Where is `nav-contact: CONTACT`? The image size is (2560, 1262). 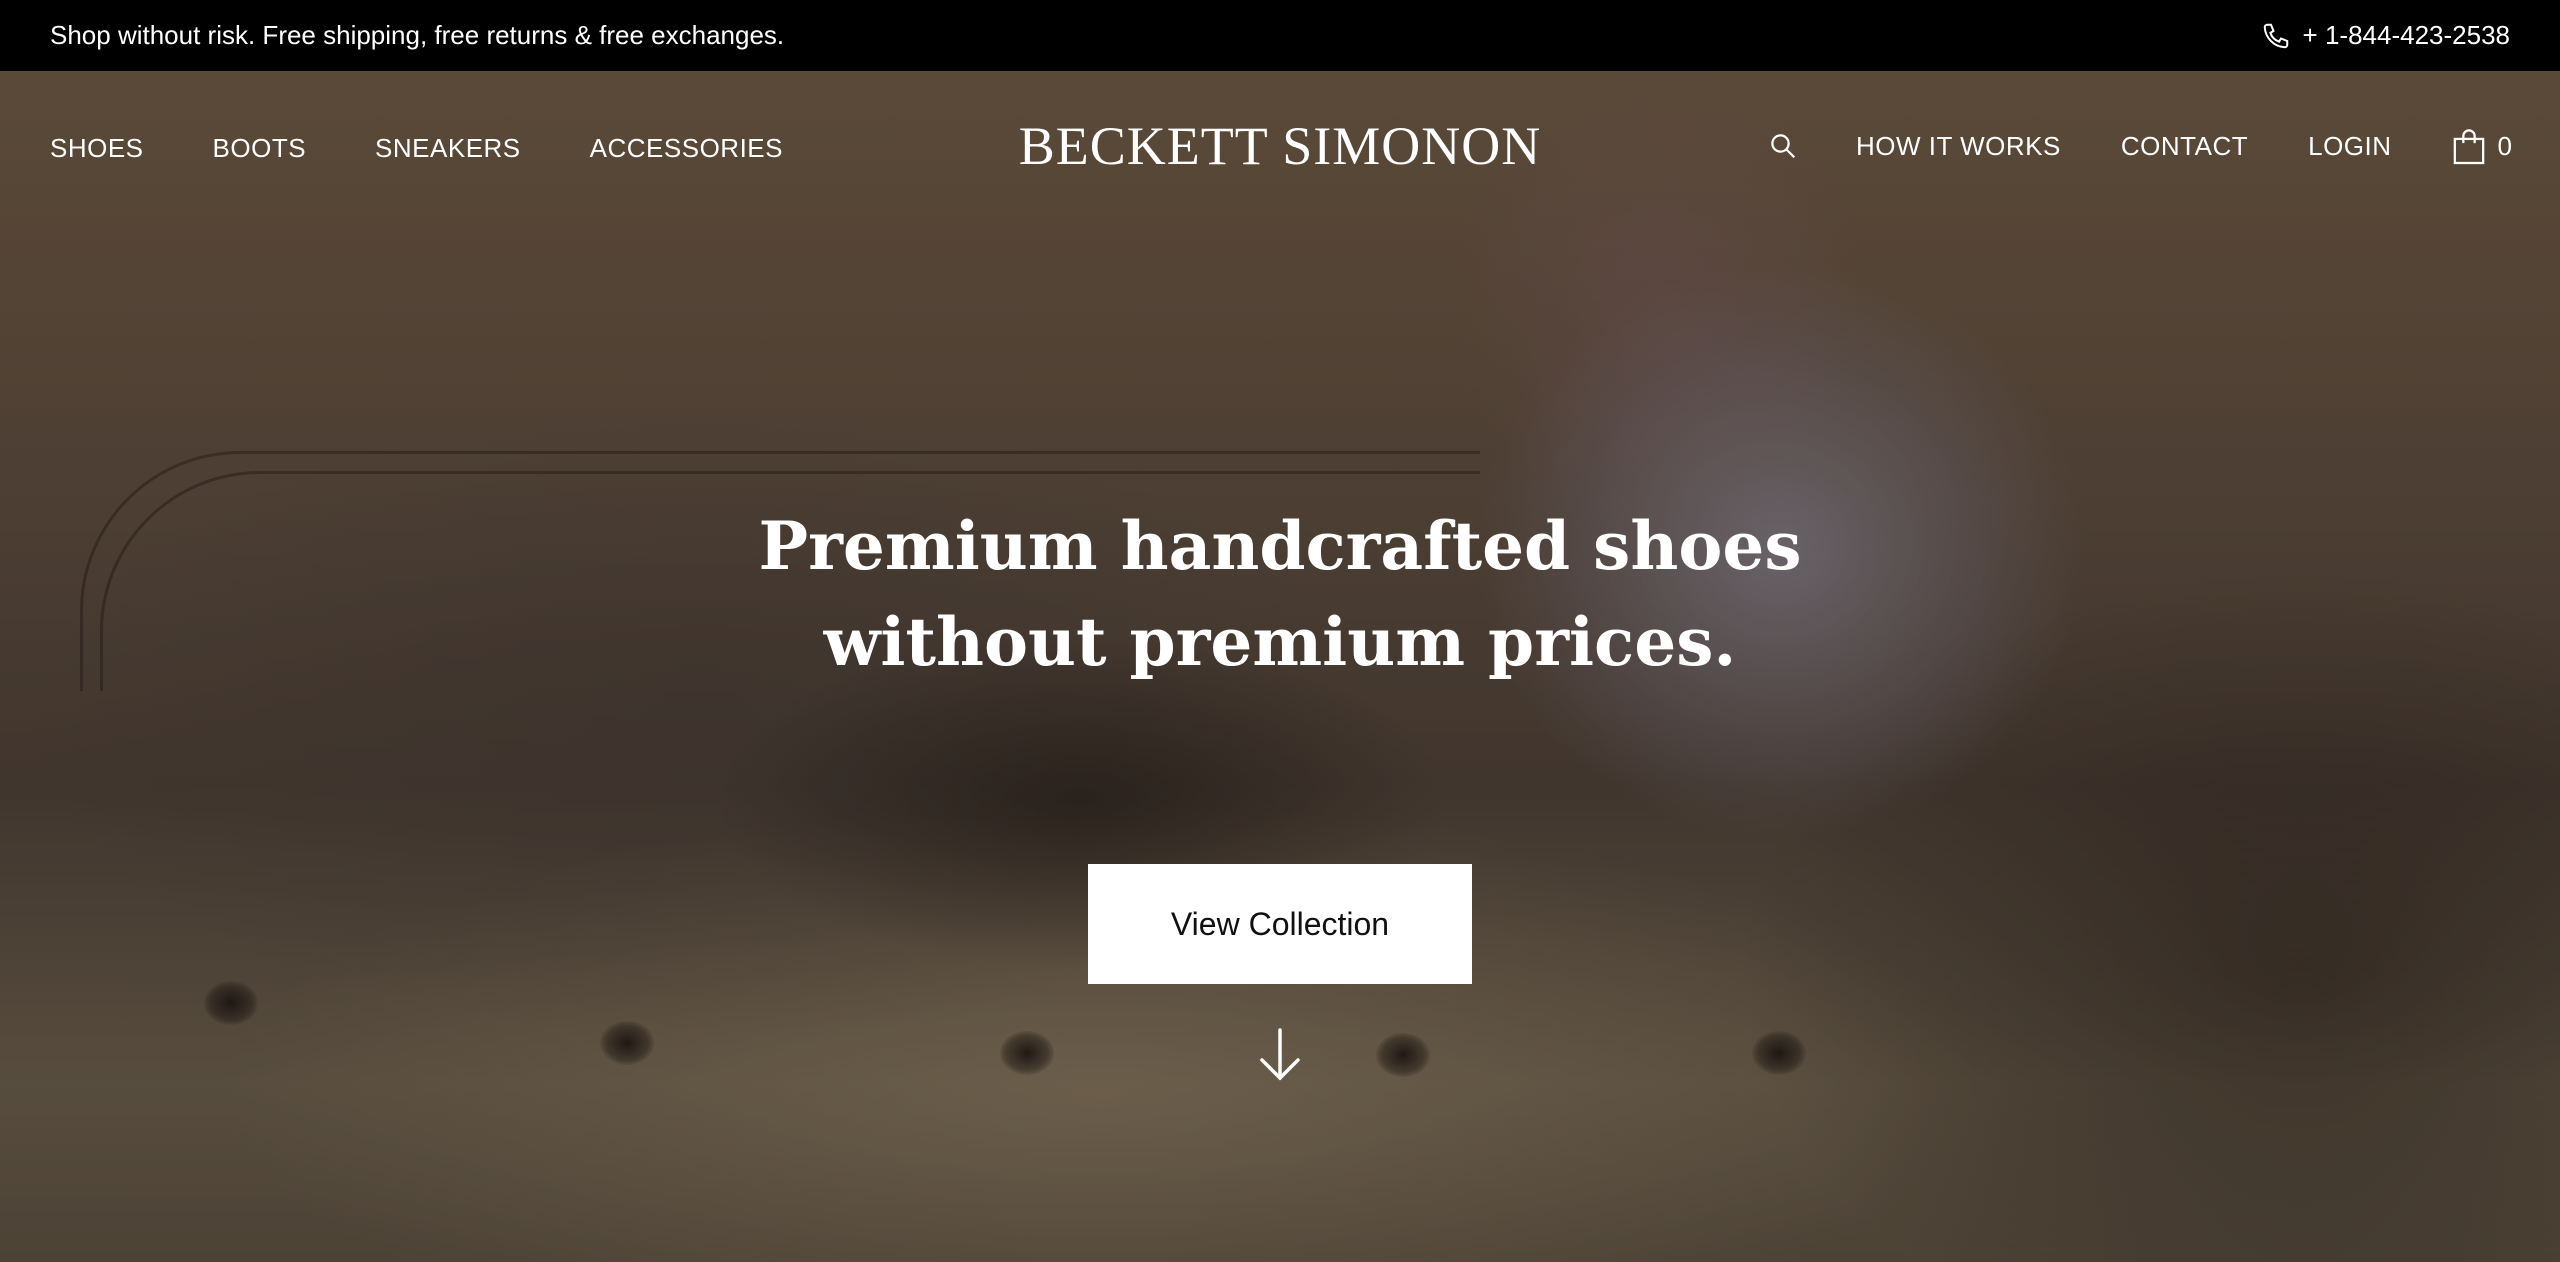
nav-contact: CONTACT is located at coordinates (2184, 146).